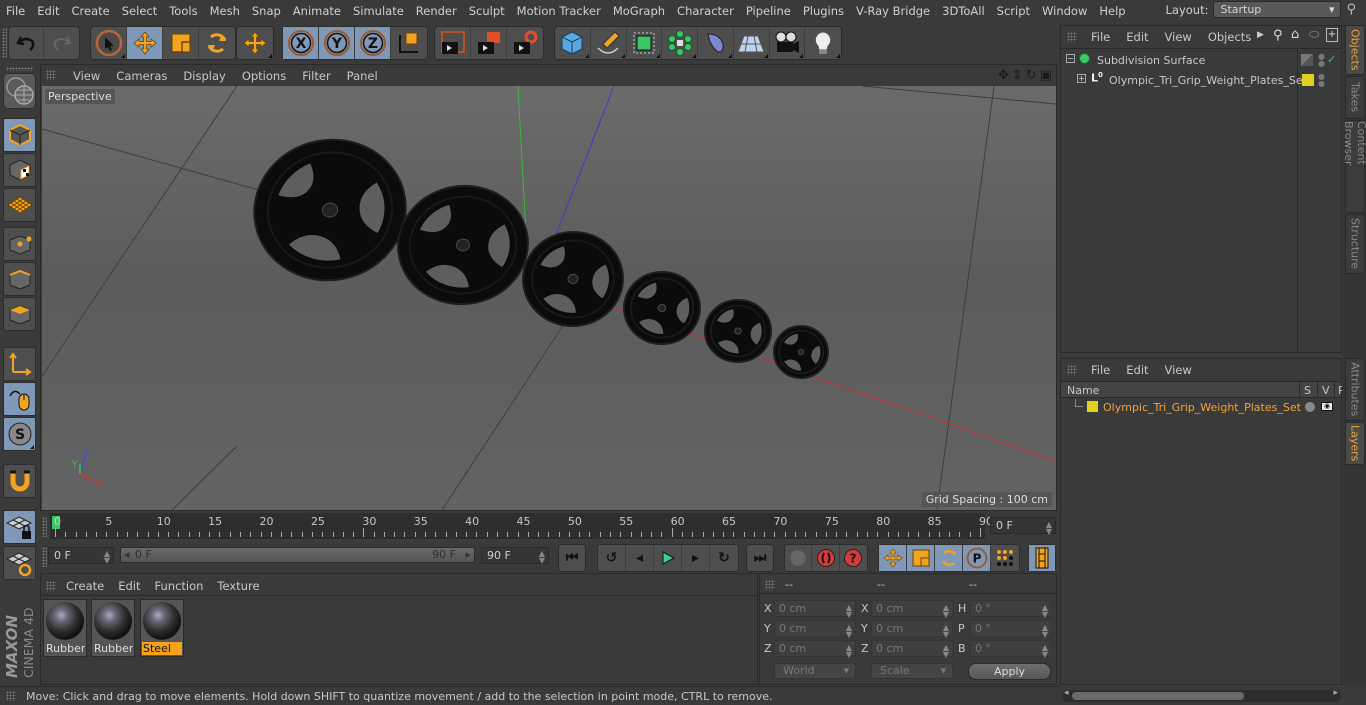 The width and height of the screenshot is (1366, 705). I want to click on prev-key-button: ↺, so click(612, 558).